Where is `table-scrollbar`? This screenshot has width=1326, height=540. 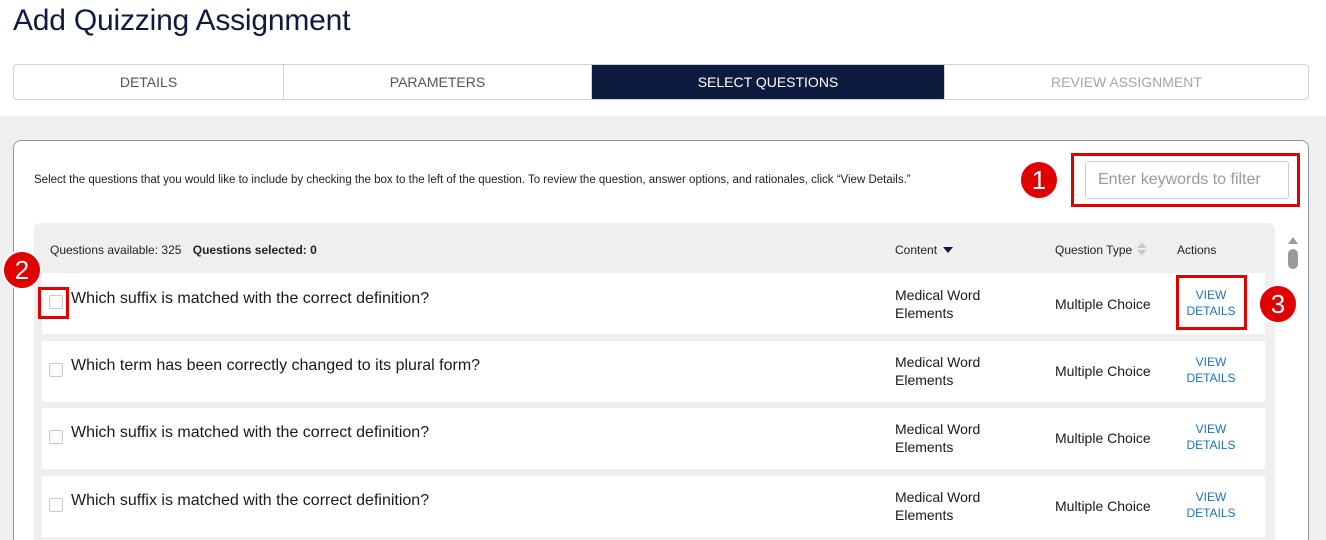 table-scrollbar is located at coordinates (1293, 388).